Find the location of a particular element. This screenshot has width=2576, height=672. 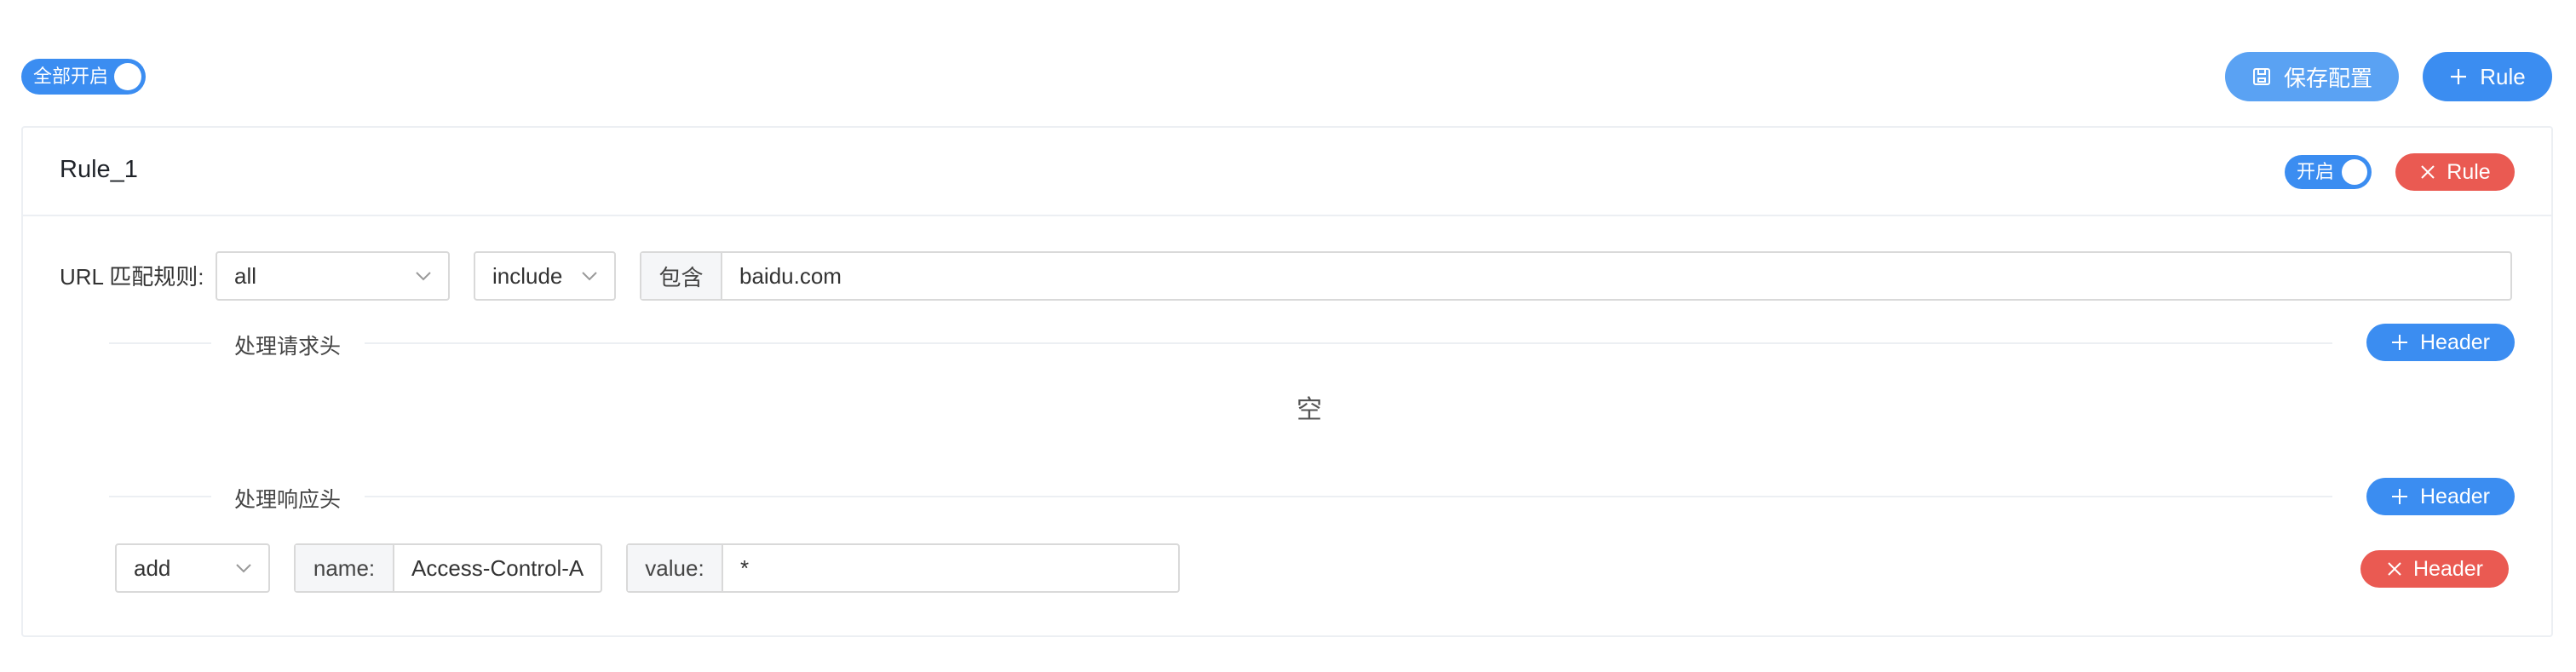

all-rules-toggle-label: 全部开启 is located at coordinates (71, 76).